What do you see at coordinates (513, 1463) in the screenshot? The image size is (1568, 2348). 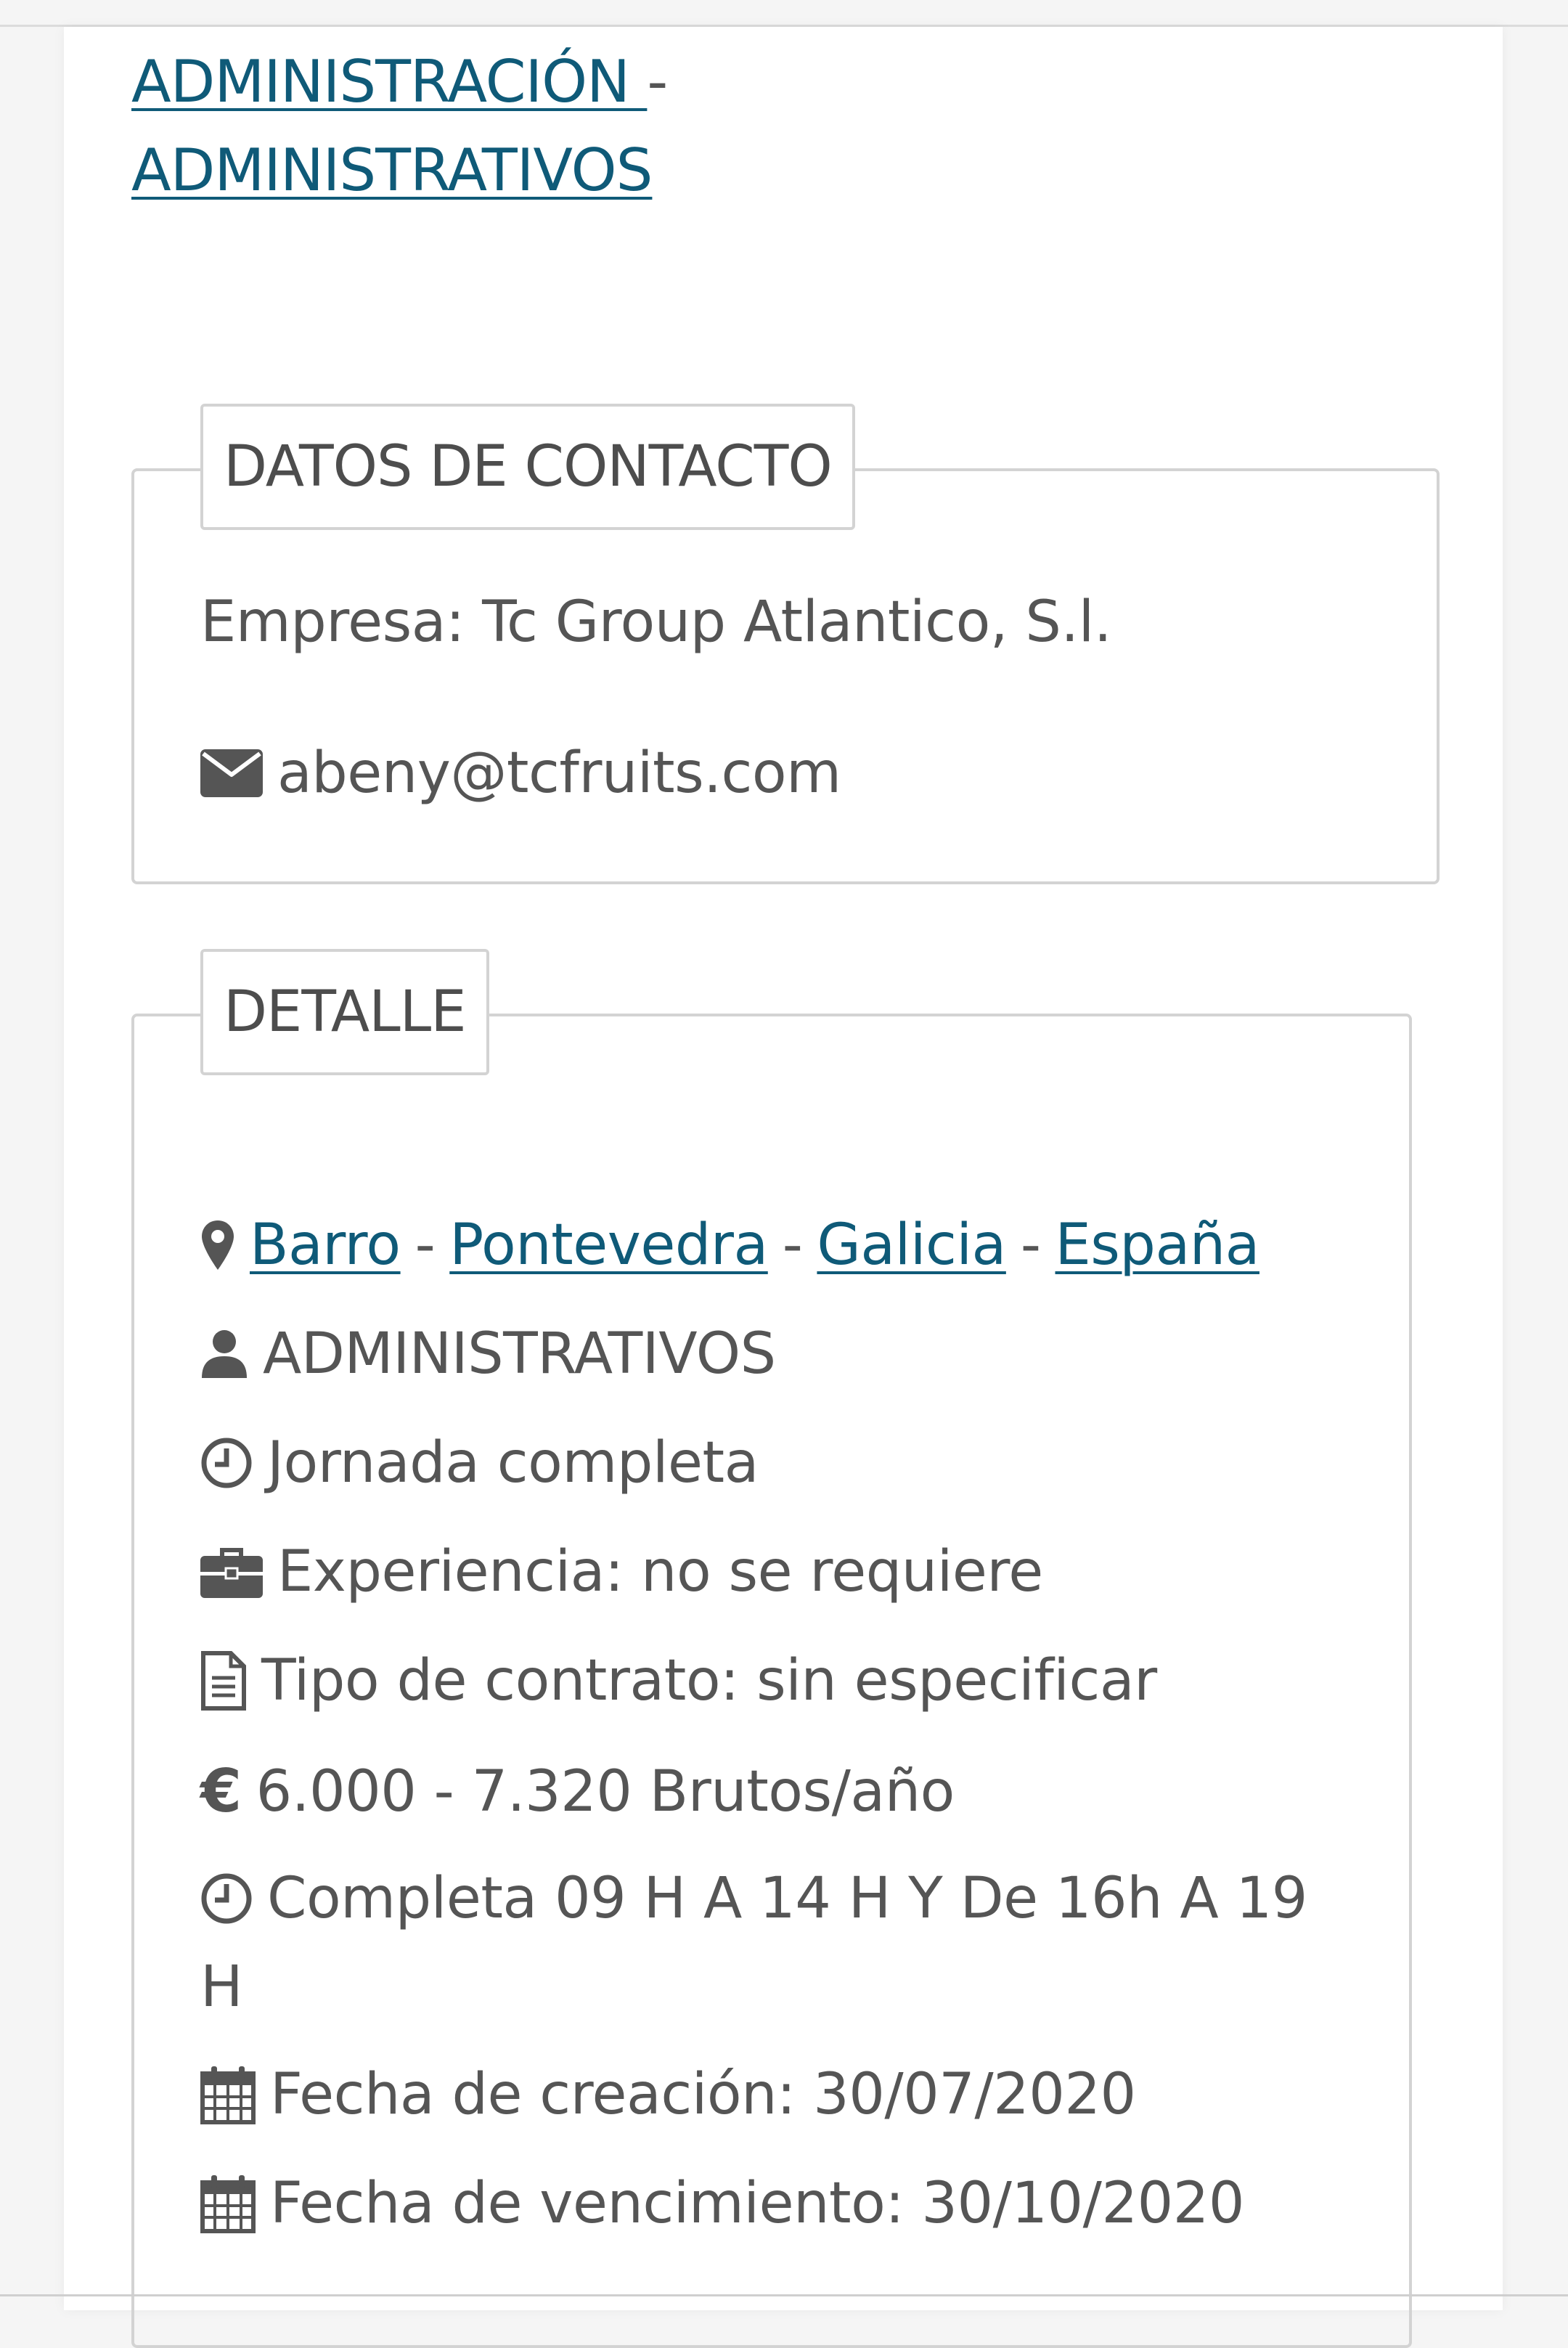 I see `workday-text: Jornada completa` at bounding box center [513, 1463].